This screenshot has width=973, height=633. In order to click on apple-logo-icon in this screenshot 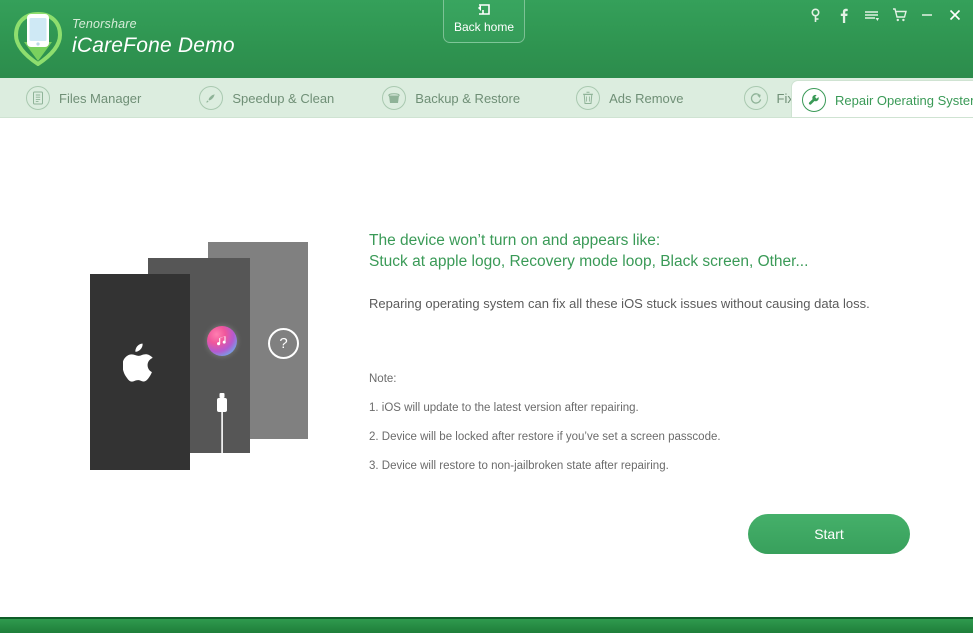, I will do `click(139, 363)`.